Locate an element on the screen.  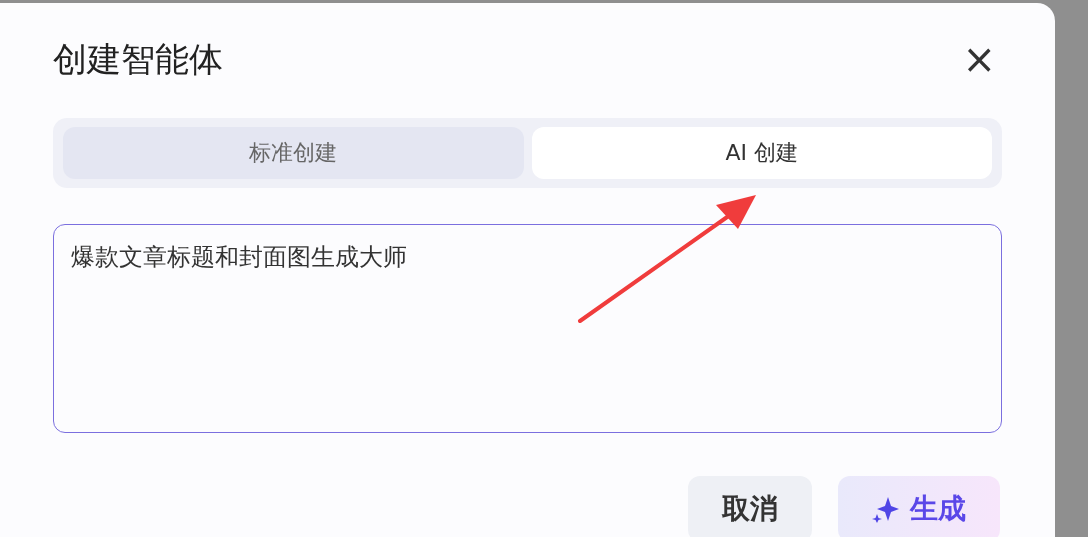
dialog-title: 创建智能体 is located at coordinates (138, 59).